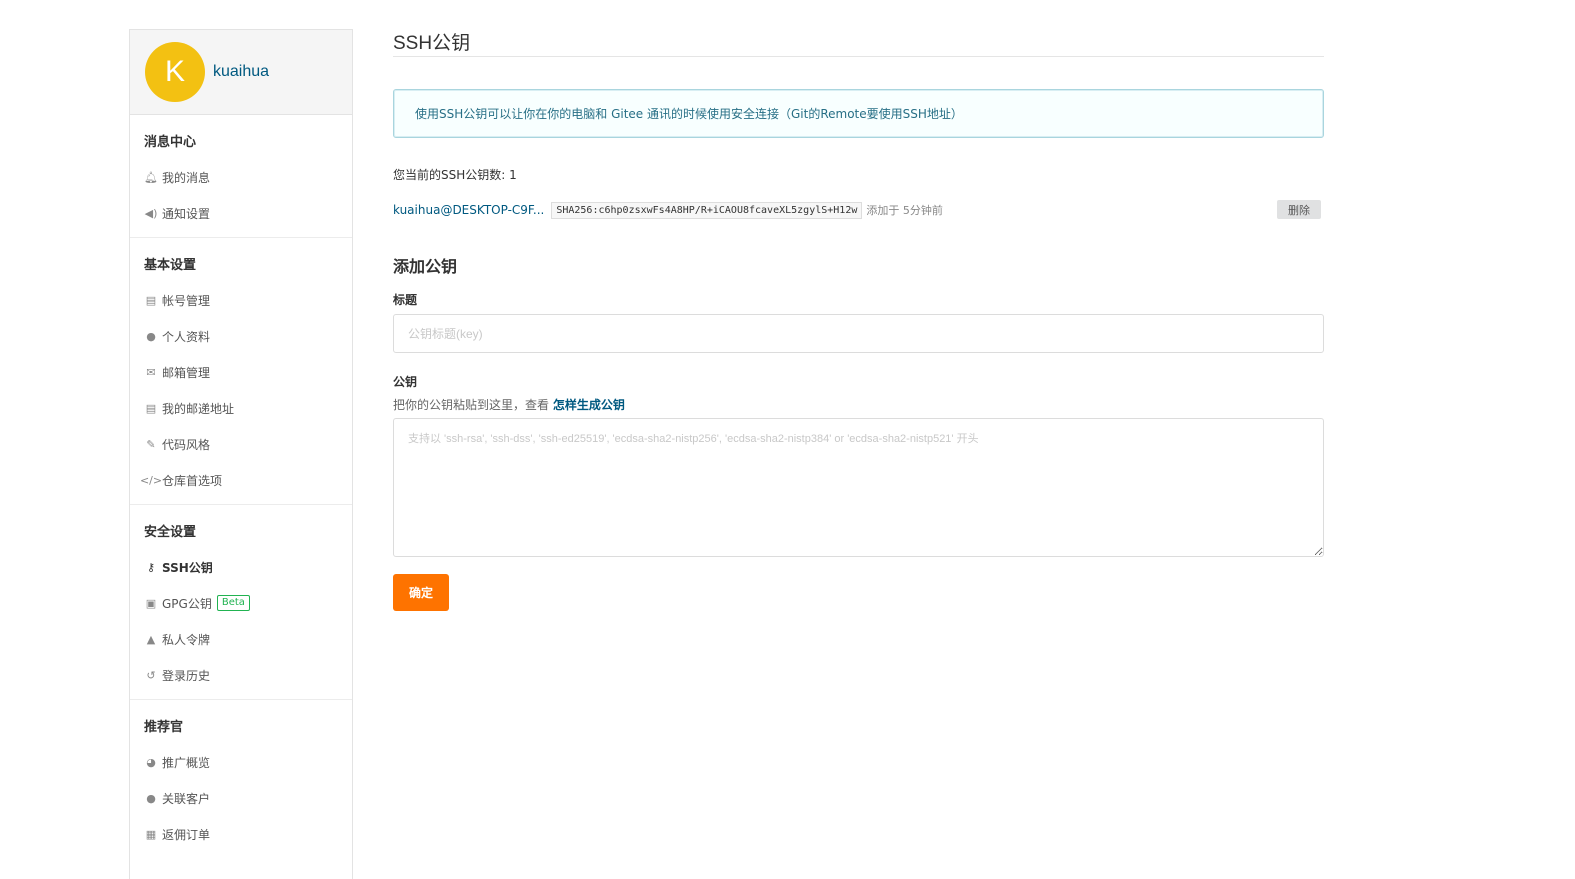 The width and height of the screenshot is (1575, 879). What do you see at coordinates (858, 42) in the screenshot?
I see `page-title: SSH公钥` at bounding box center [858, 42].